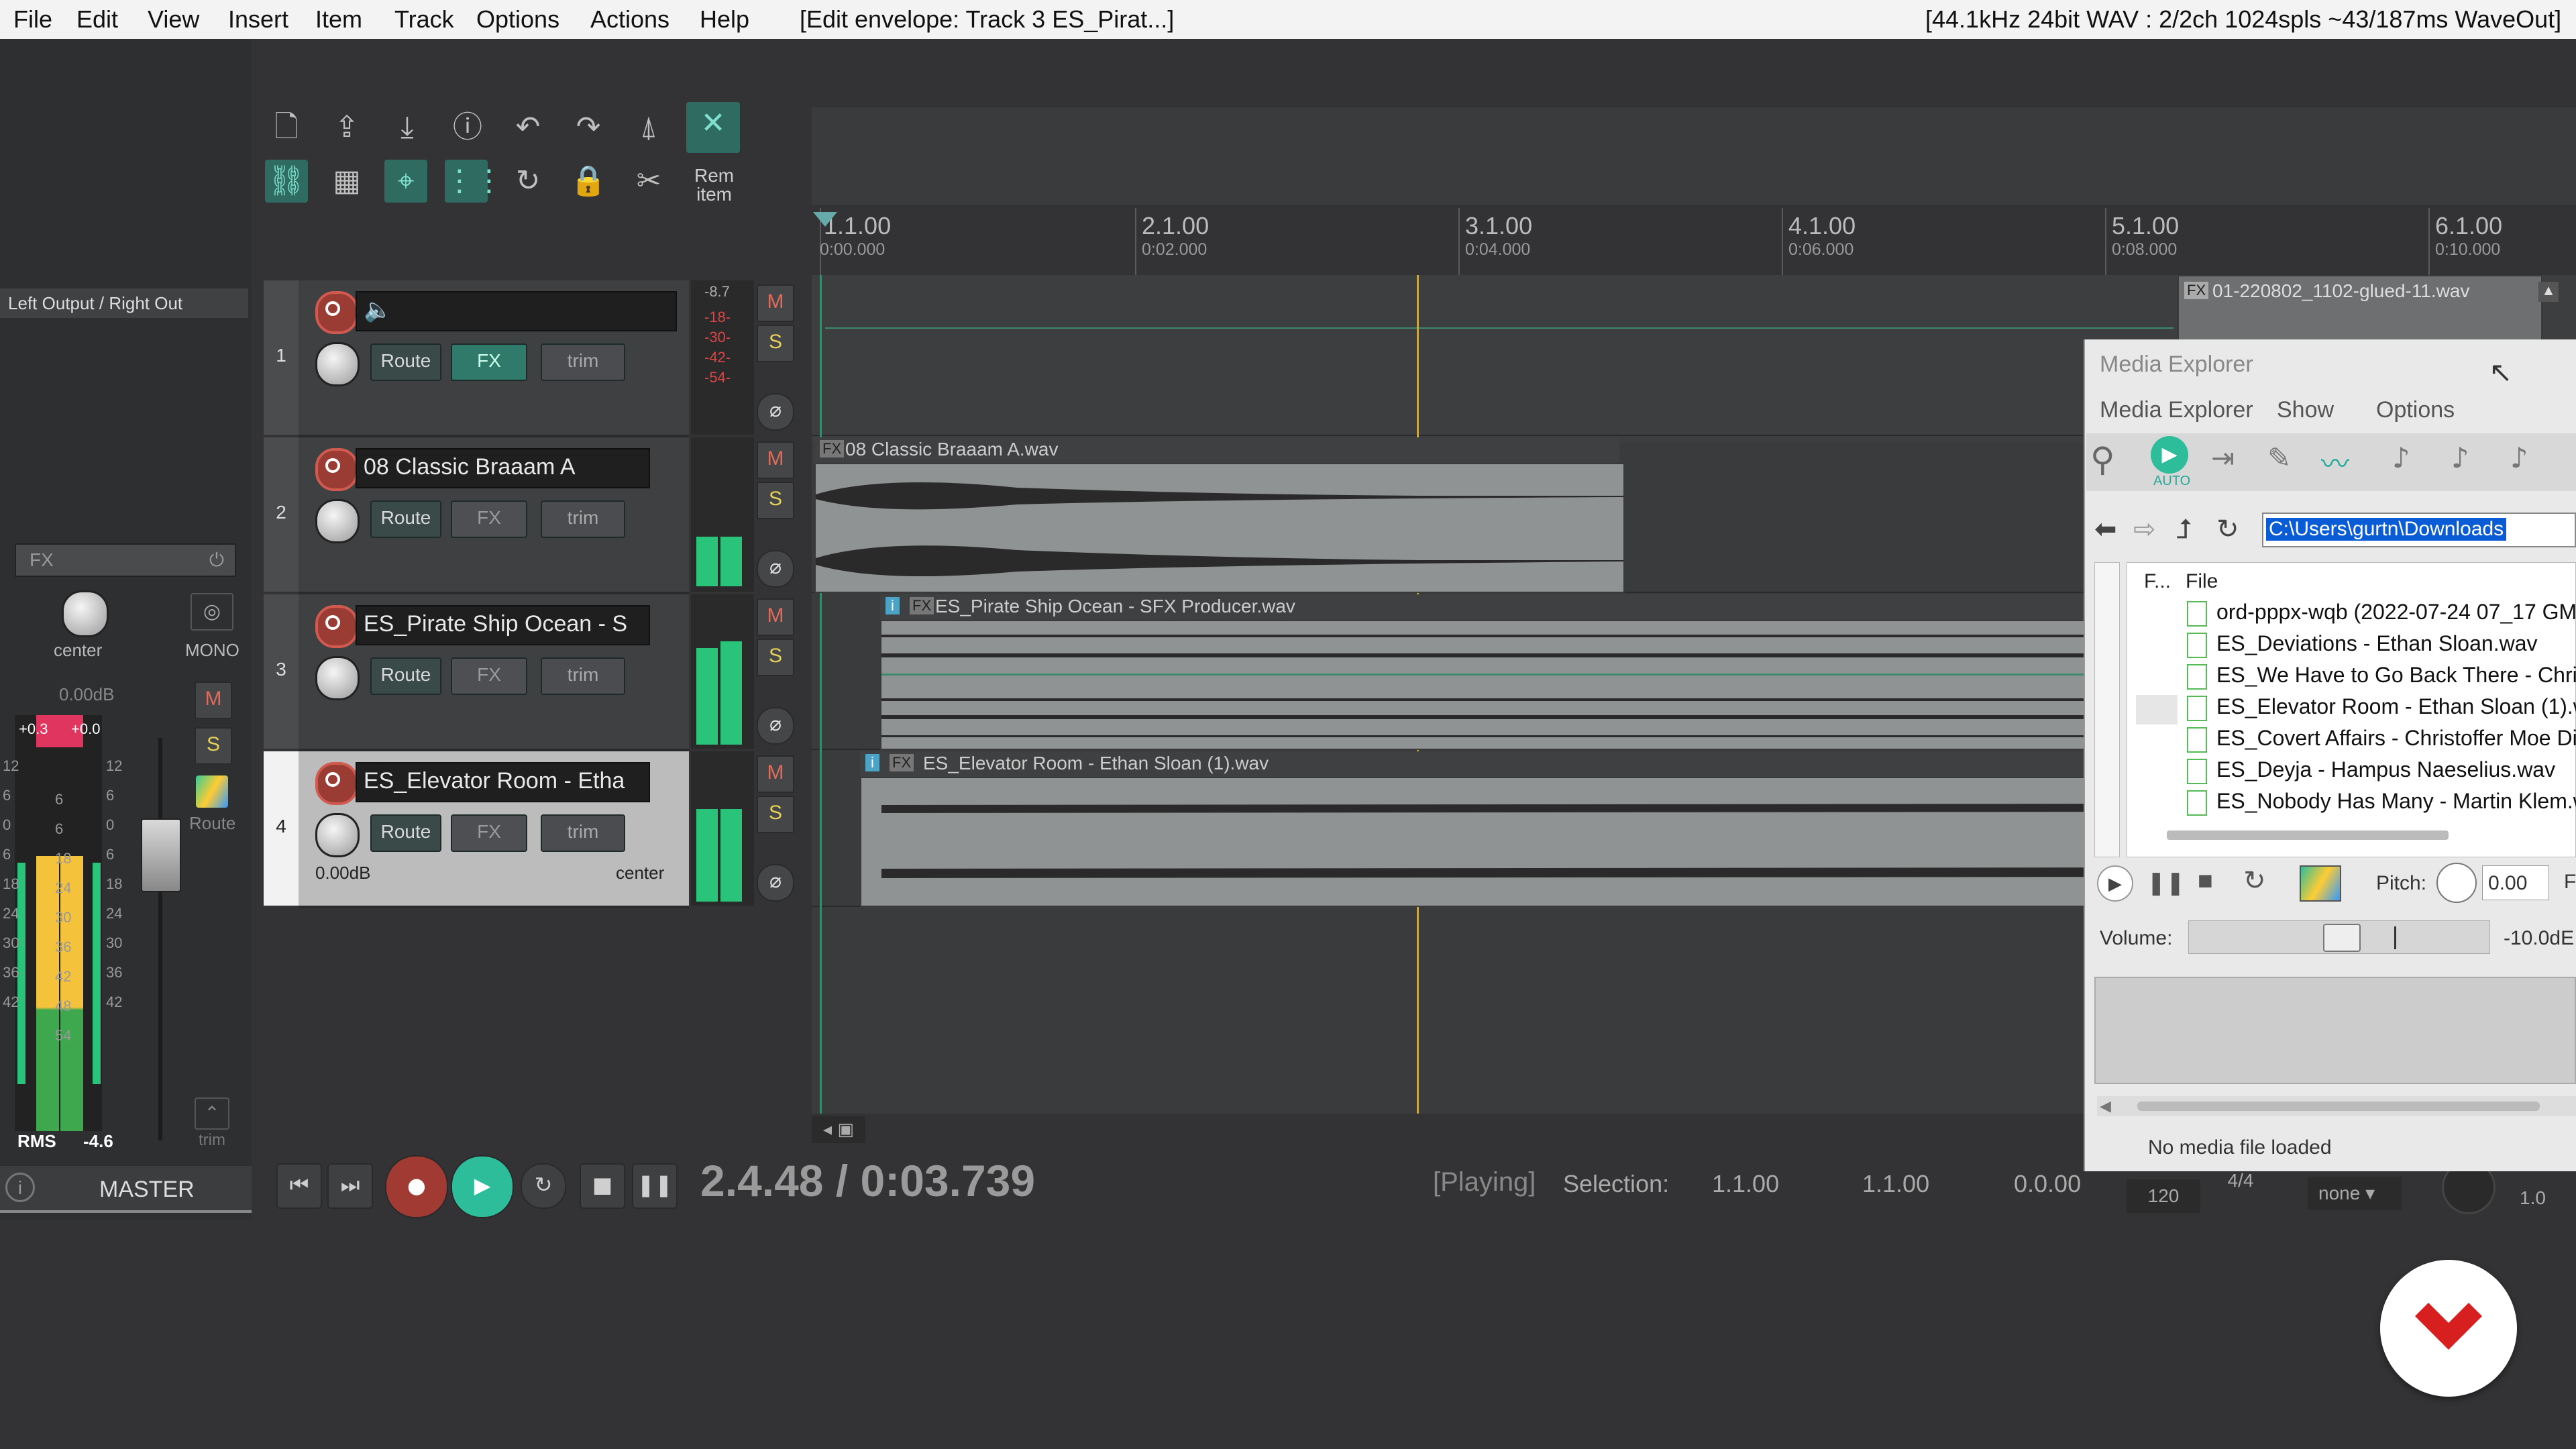 The height and width of the screenshot is (1449, 2576). What do you see at coordinates (2381, 772) in the screenshot?
I see `file-row: ES_Deyja - Hampus Naeselius.wav` at bounding box center [2381, 772].